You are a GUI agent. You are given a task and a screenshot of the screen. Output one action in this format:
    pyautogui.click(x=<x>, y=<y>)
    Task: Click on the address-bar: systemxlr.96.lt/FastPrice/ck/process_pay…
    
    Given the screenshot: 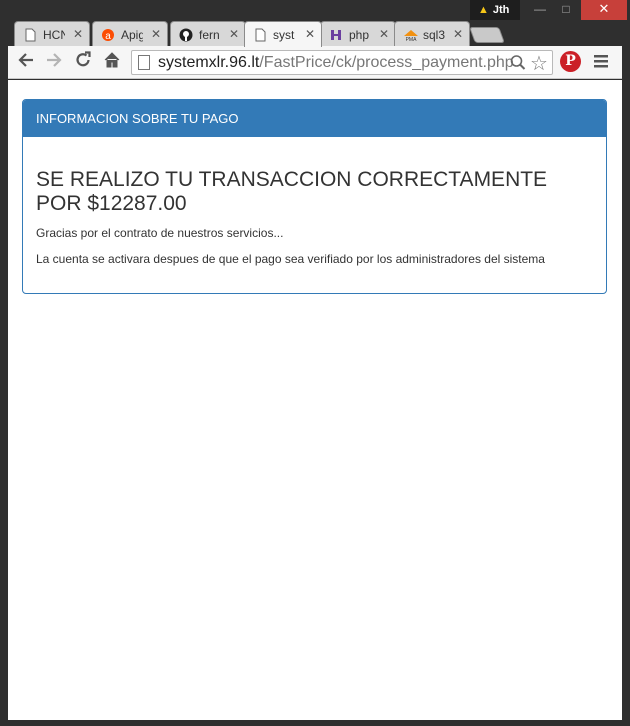 What is the action you would take?
    pyautogui.click(x=342, y=62)
    